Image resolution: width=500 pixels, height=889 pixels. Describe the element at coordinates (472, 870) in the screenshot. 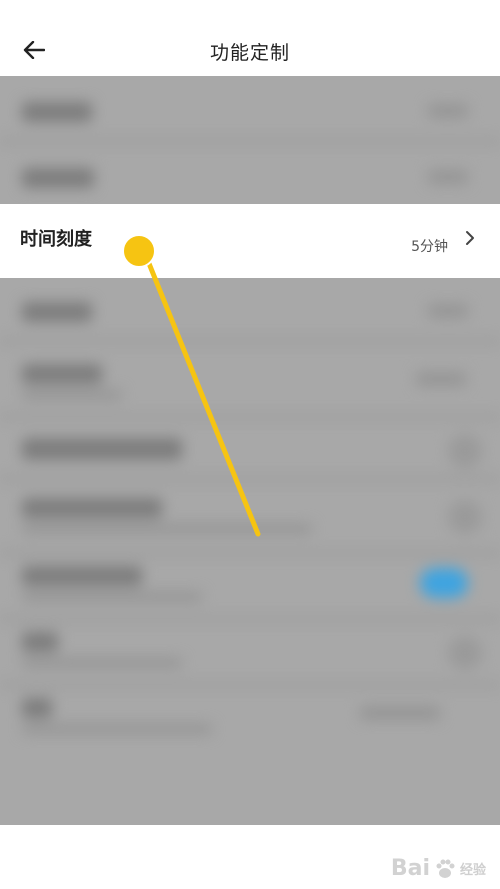

I see `watermark-suffix: 经验` at that location.